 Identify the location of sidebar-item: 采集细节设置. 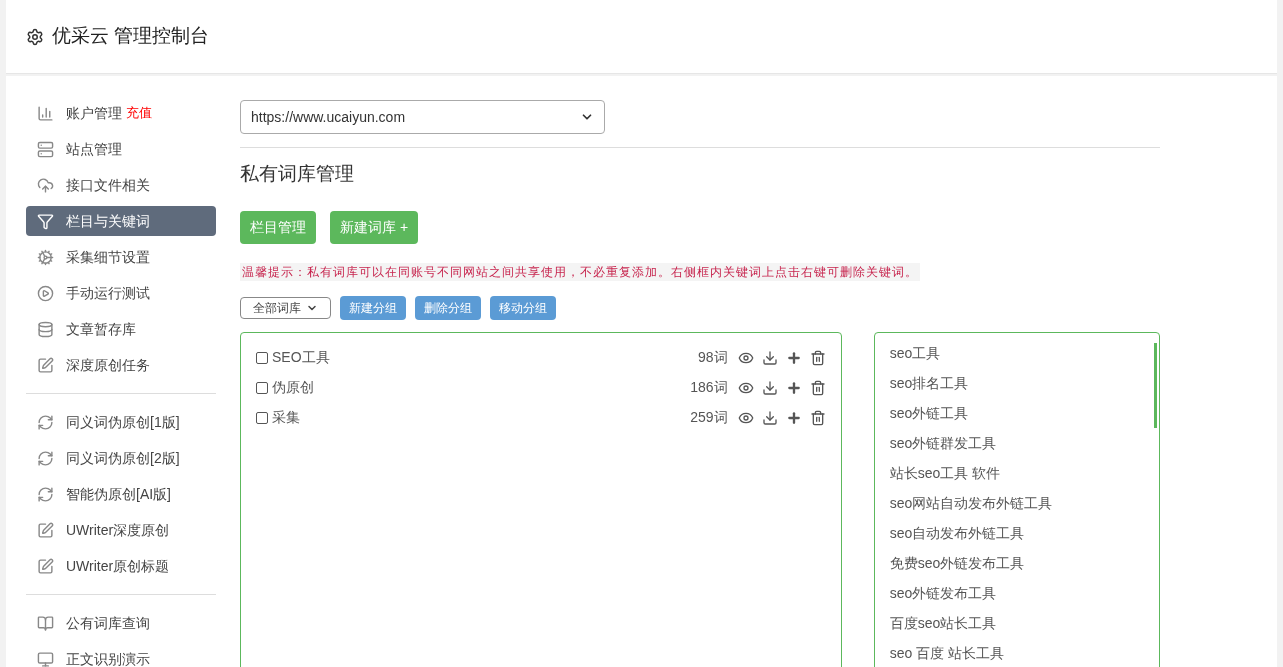
(121, 257).